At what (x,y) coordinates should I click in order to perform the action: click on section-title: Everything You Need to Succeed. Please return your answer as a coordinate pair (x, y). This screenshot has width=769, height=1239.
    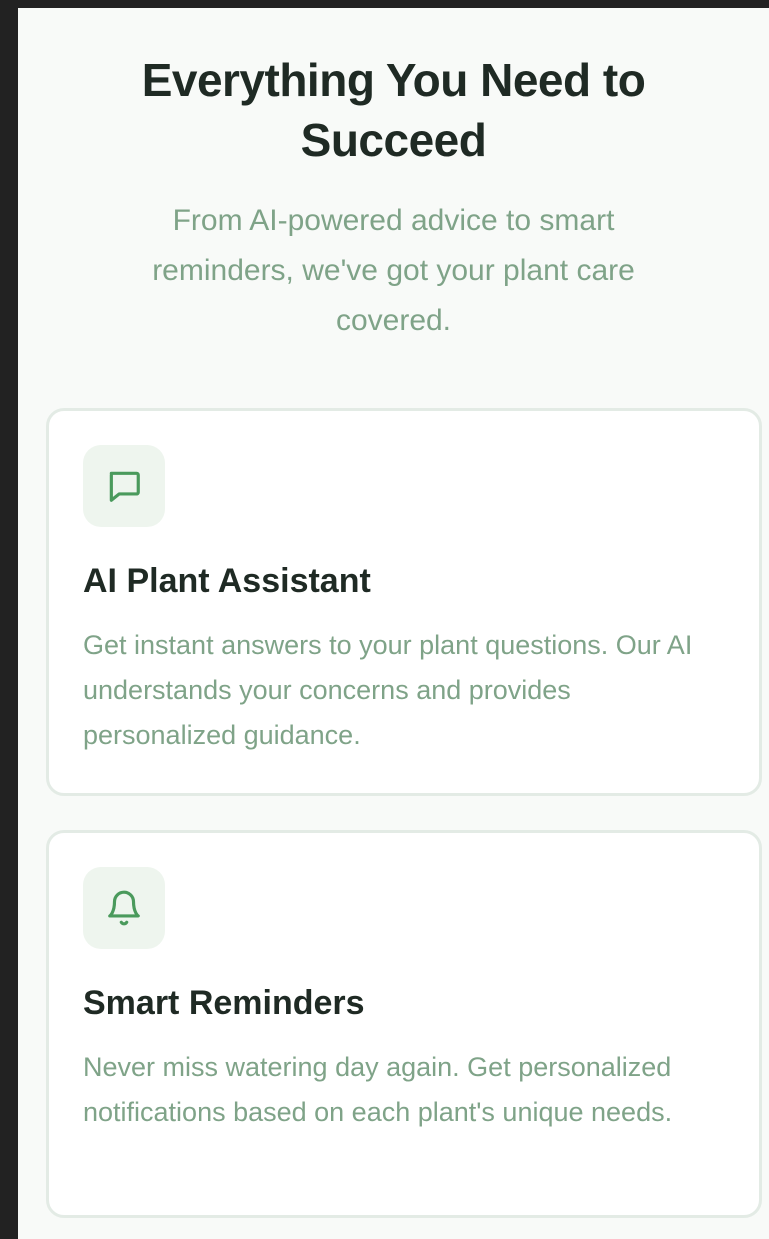
    Looking at the image, I should click on (393, 110).